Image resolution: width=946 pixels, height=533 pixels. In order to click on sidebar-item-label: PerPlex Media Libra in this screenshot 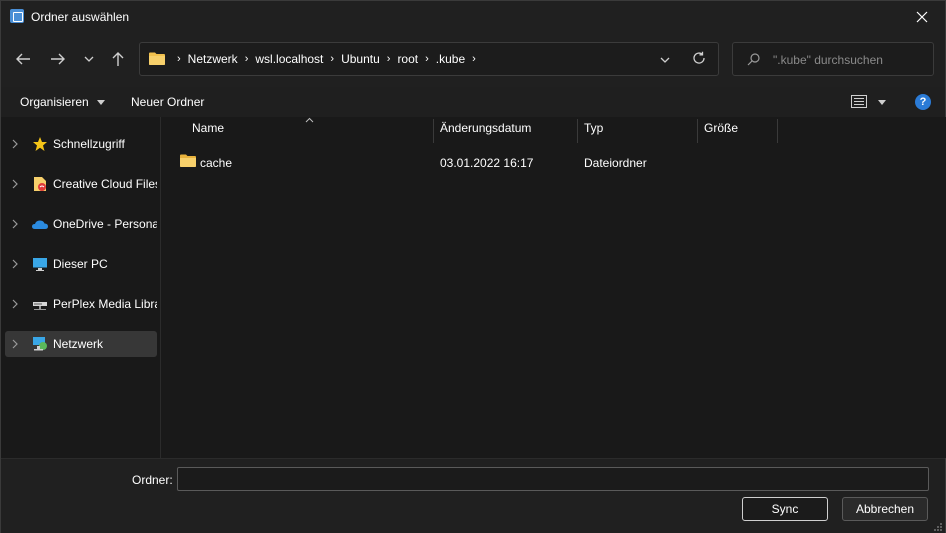, I will do `click(105, 304)`.